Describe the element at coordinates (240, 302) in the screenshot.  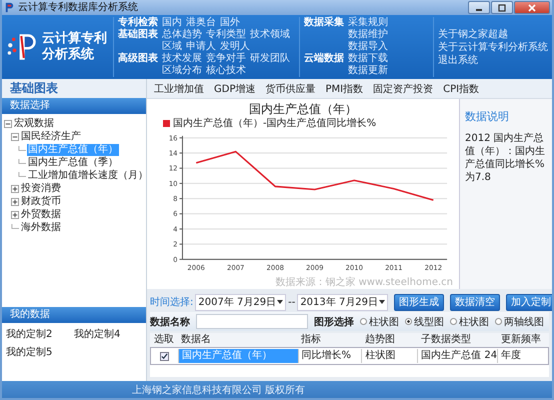
I see `date-picker: 2007年 7月29日` at that location.